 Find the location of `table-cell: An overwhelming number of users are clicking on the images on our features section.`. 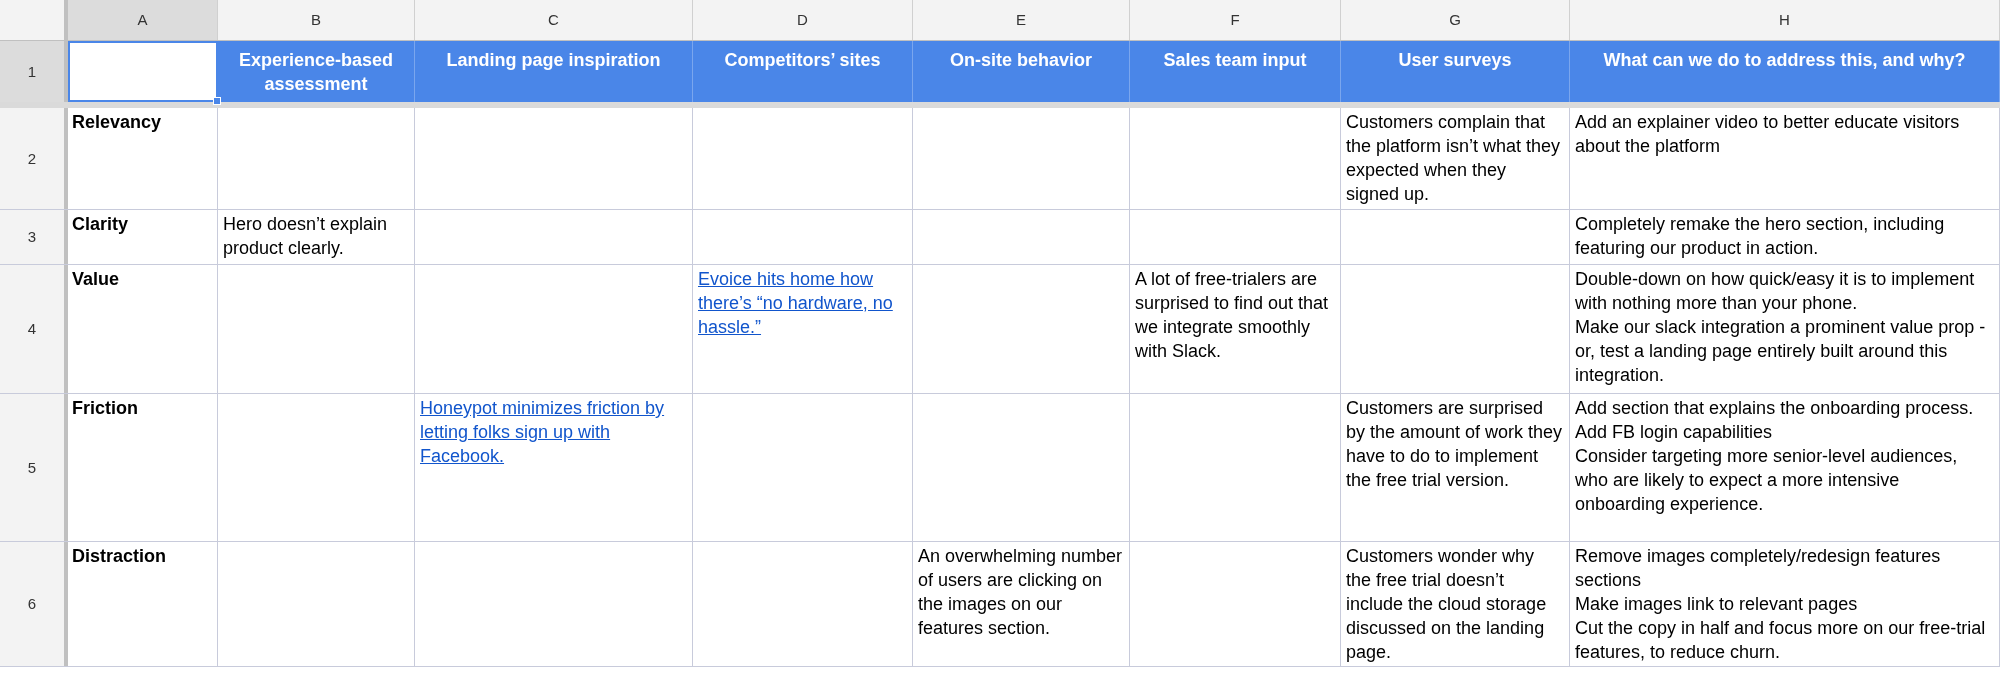

table-cell: An overwhelming number of users are clicking on the images on our features section. is located at coordinates (1021, 604).